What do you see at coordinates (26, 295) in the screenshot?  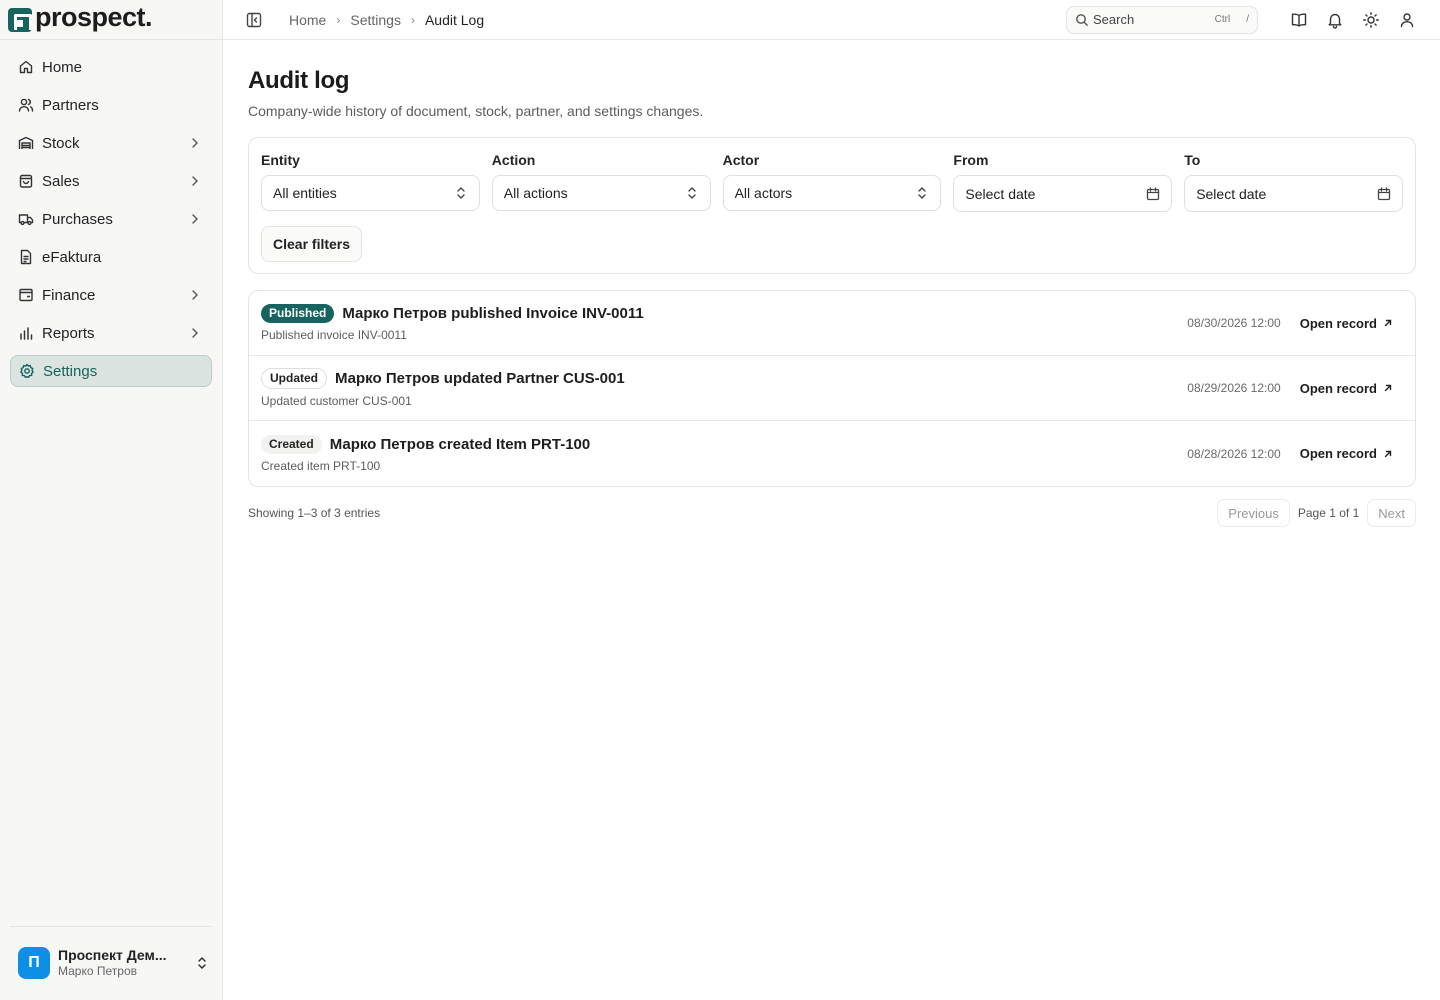 I see `wallet-icon` at bounding box center [26, 295].